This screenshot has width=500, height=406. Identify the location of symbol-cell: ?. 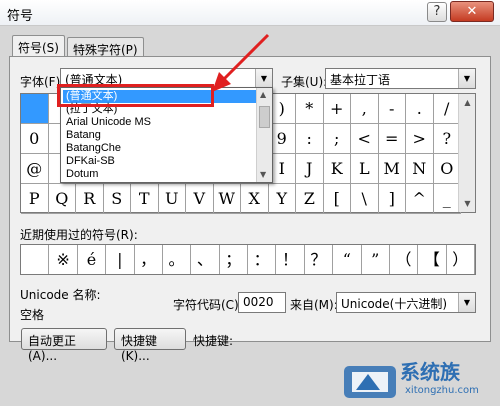
(447, 139).